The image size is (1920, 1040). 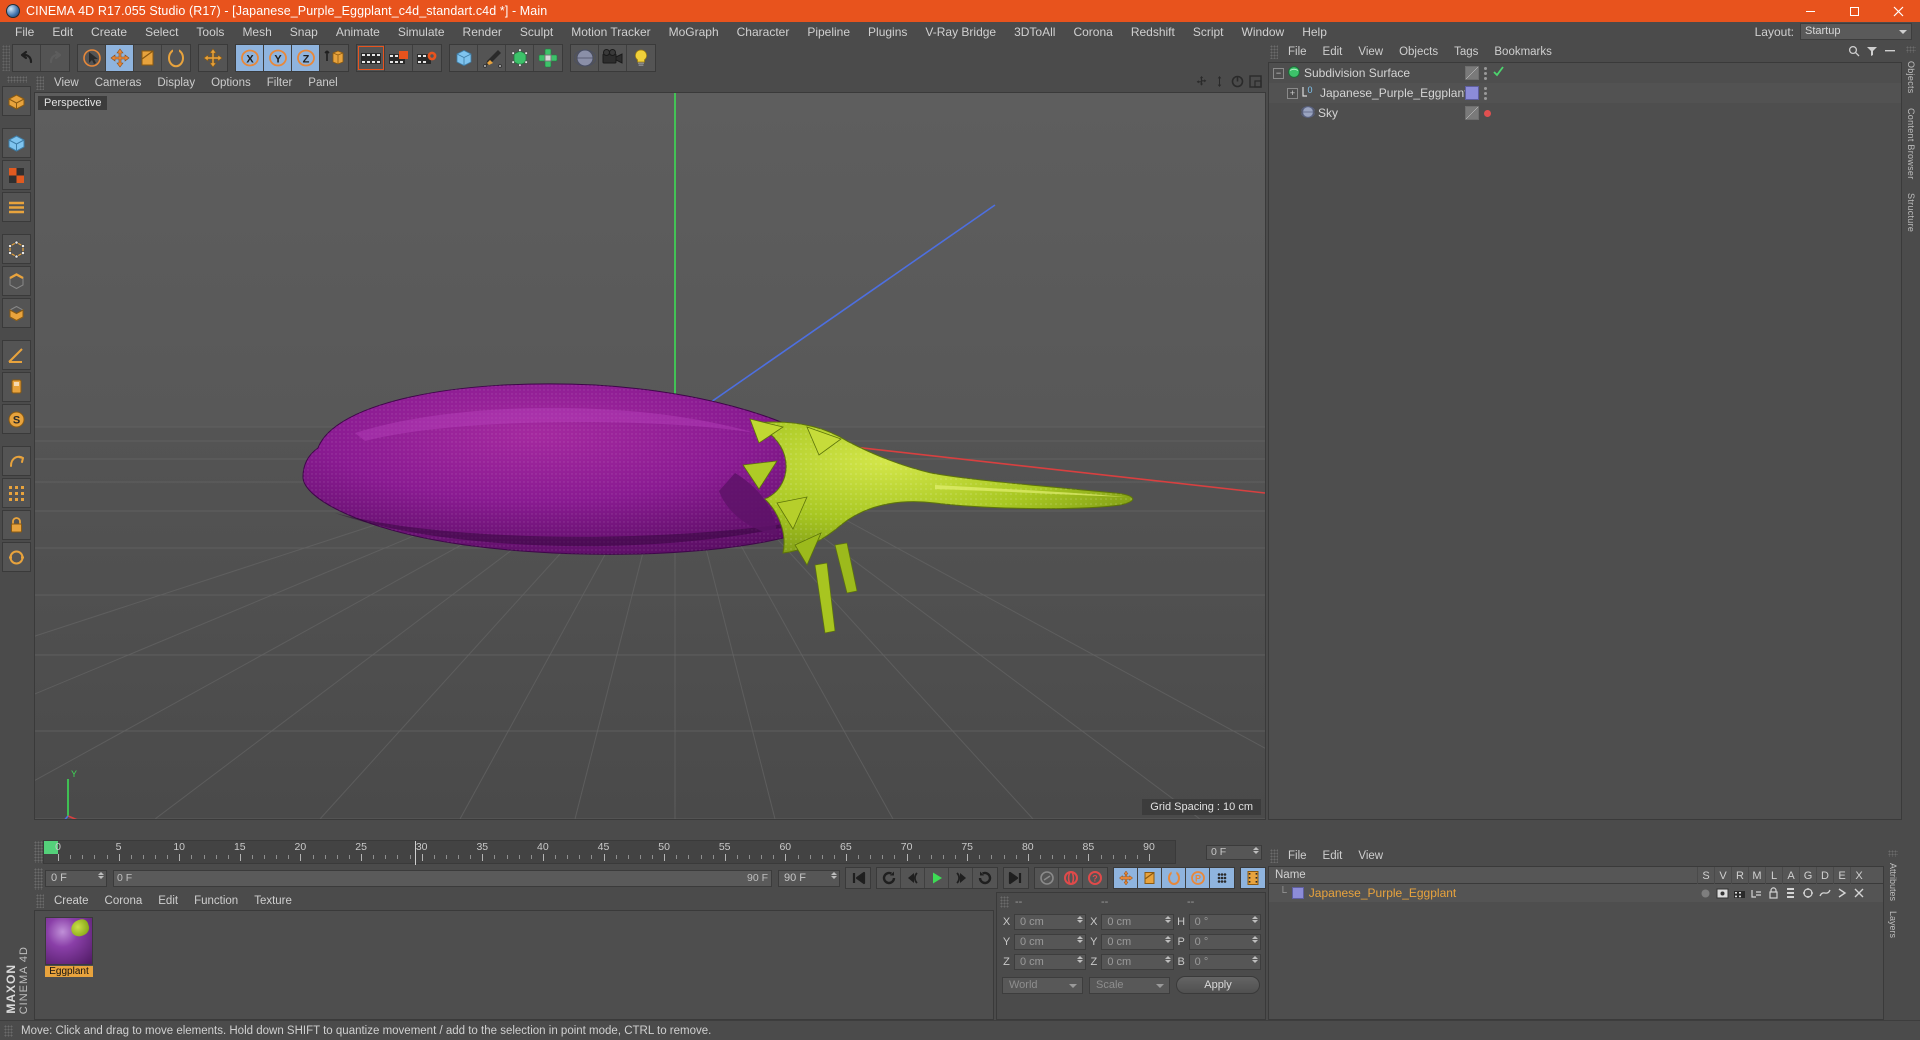 What do you see at coordinates (610, 32) in the screenshot?
I see `menu-motion-tracker: Motion Tracker` at bounding box center [610, 32].